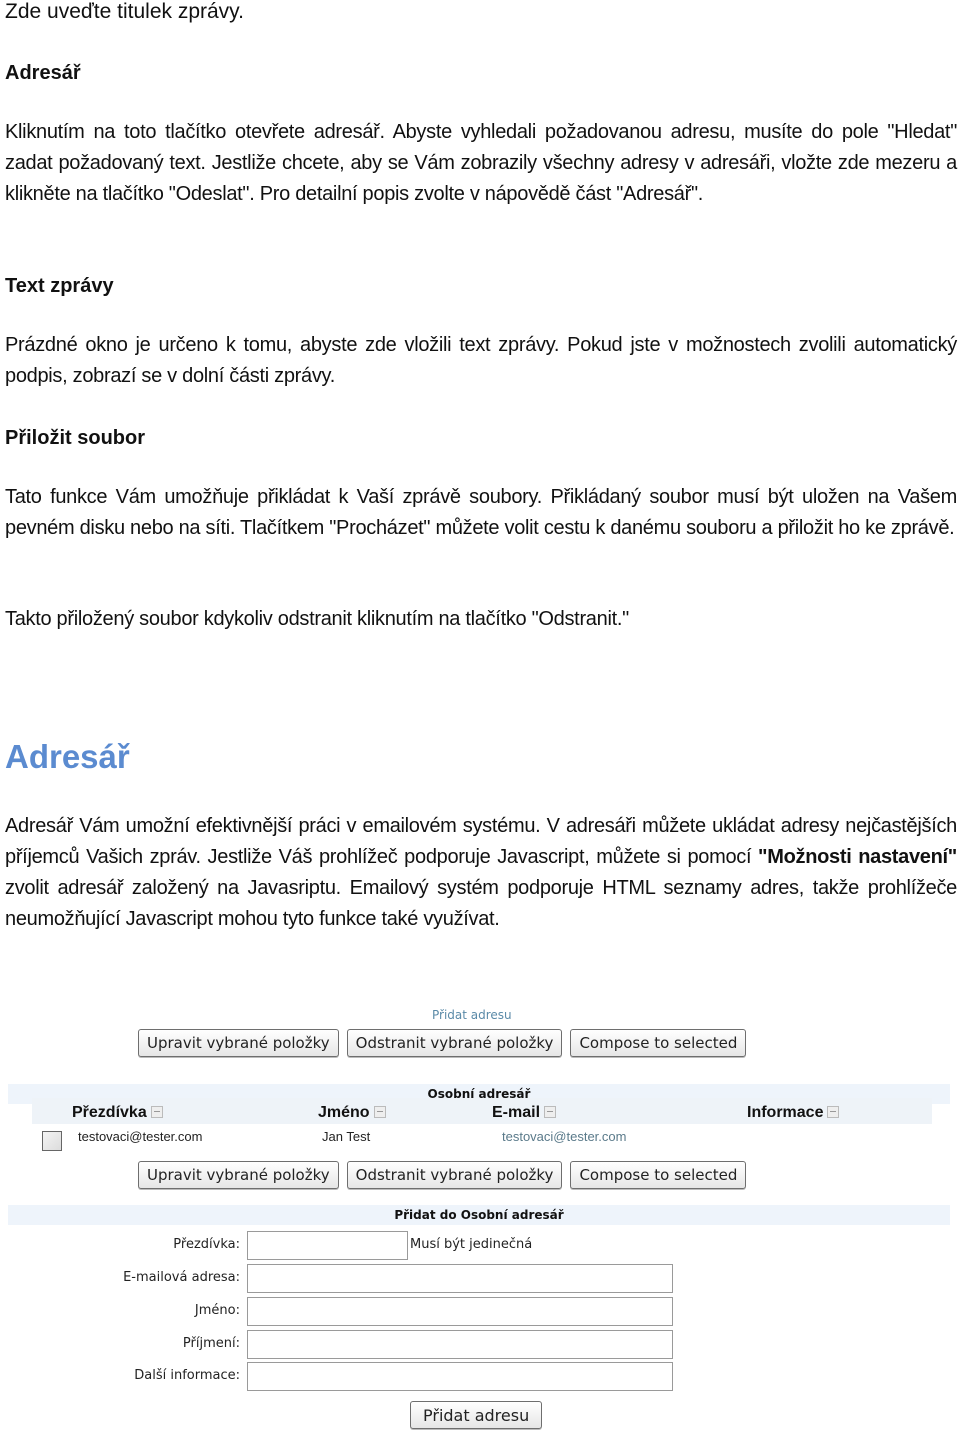  What do you see at coordinates (344, 1112) in the screenshot?
I see `column-label: Jméno` at bounding box center [344, 1112].